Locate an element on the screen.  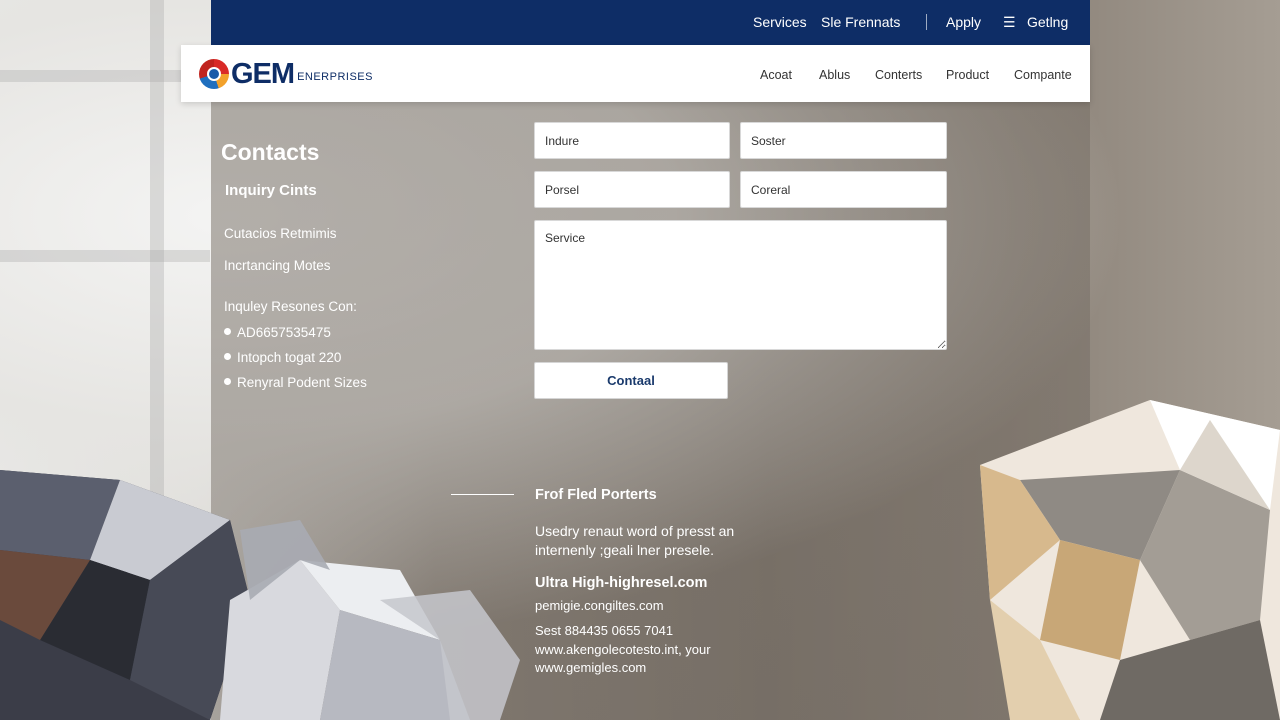
company-logo: GEM ENERPRISES is located at coordinates (286, 74).